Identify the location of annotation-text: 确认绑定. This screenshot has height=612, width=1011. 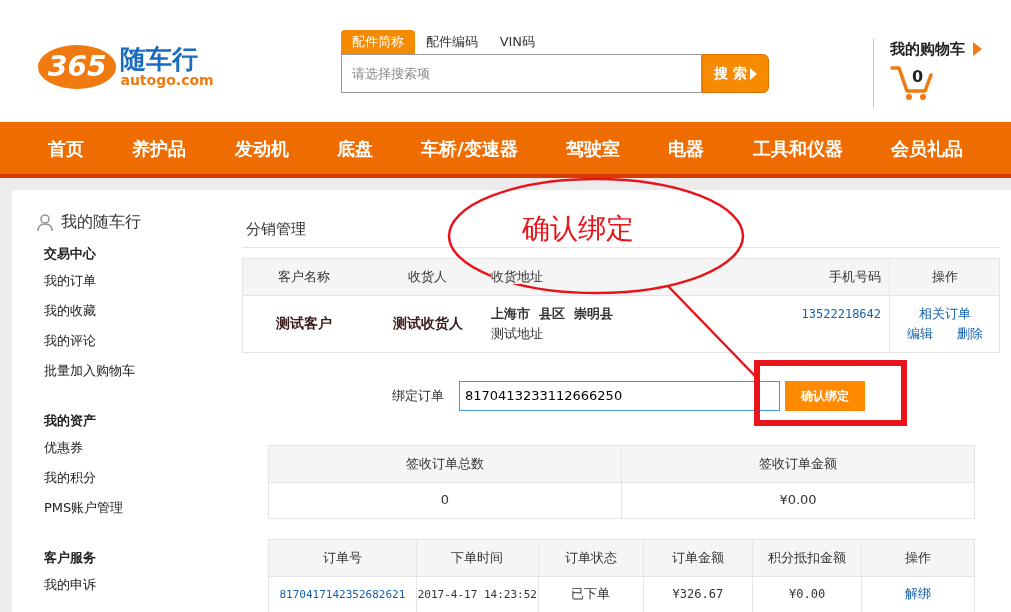
(578, 229).